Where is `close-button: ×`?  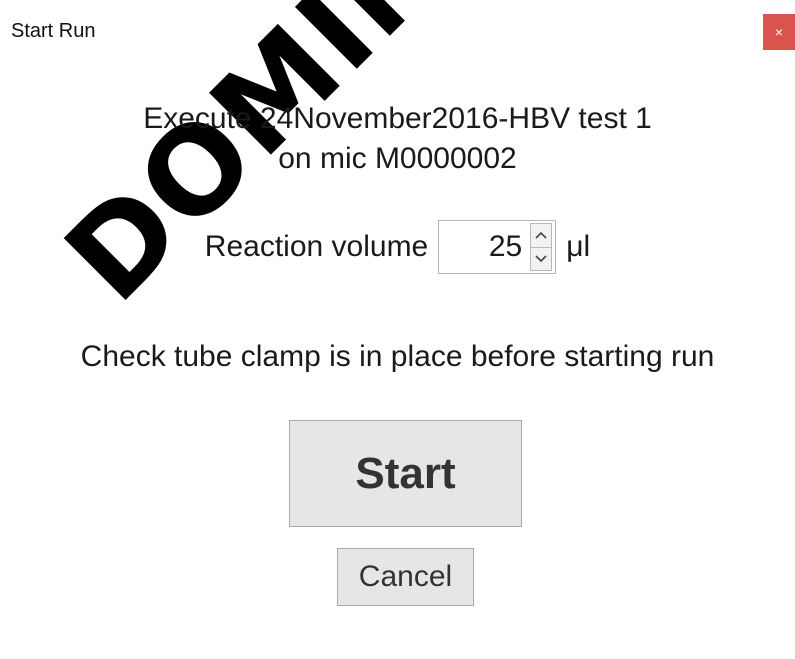
close-button: × is located at coordinates (779, 32).